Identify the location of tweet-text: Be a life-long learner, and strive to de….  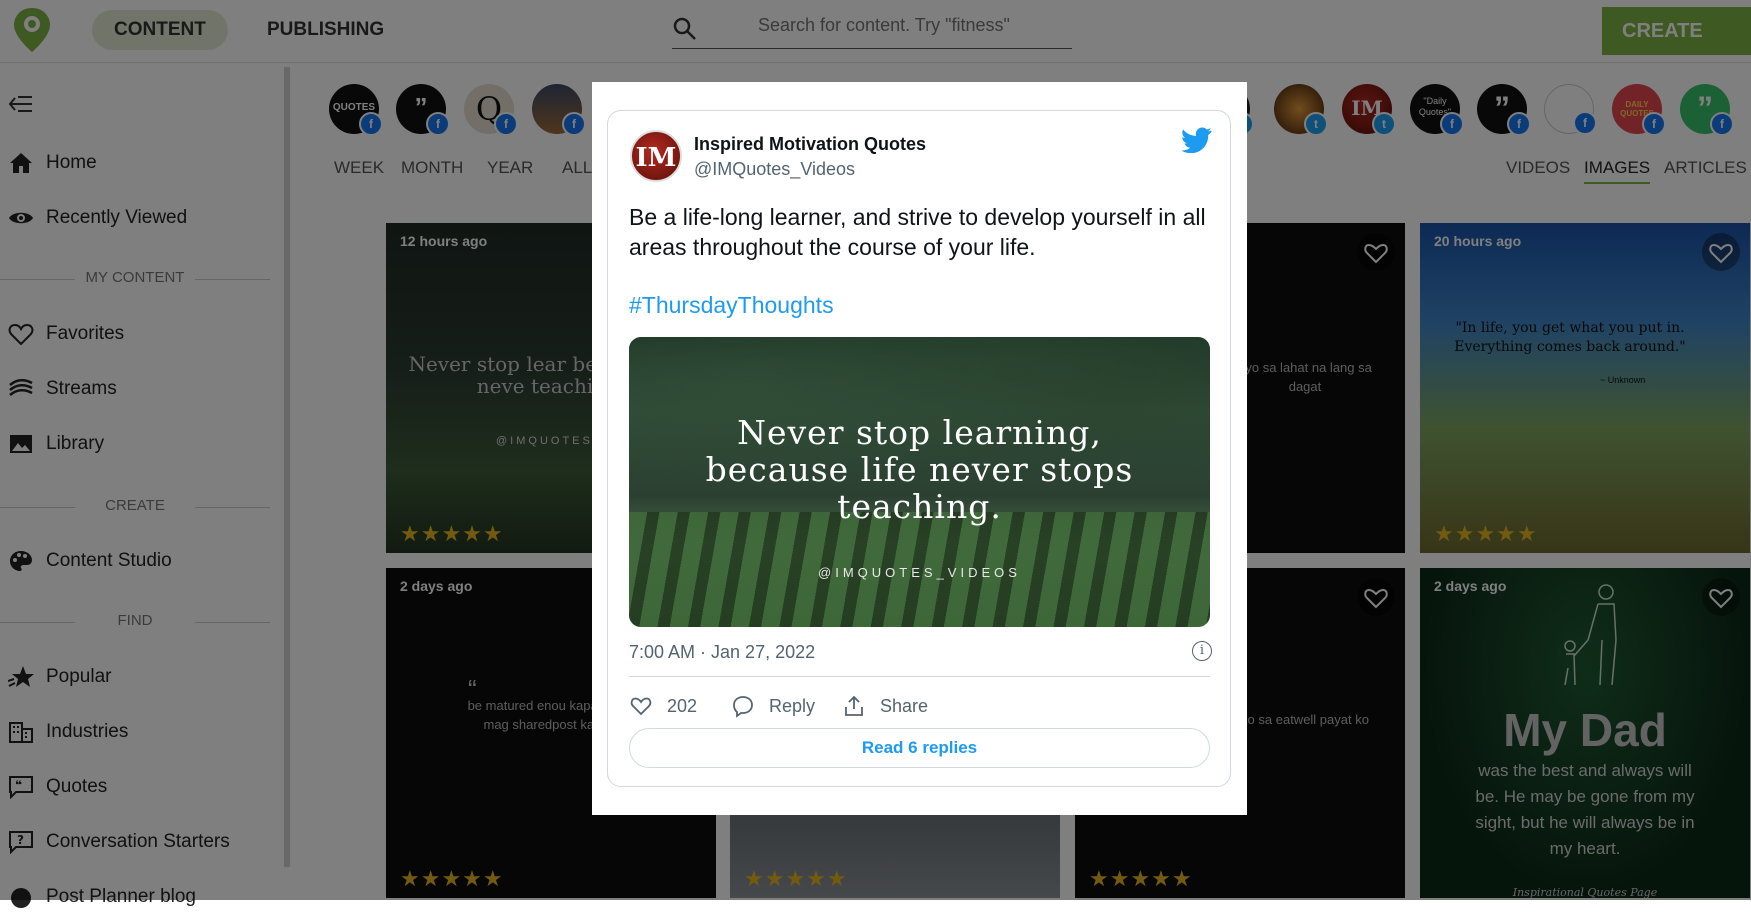
(917, 232).